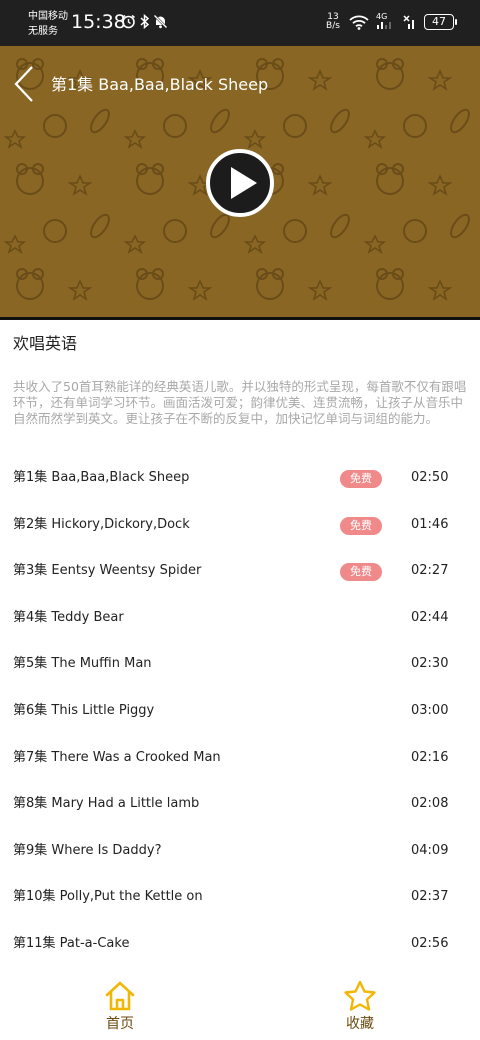 This screenshot has width=480, height=1040. I want to click on play-button, so click(240, 183).